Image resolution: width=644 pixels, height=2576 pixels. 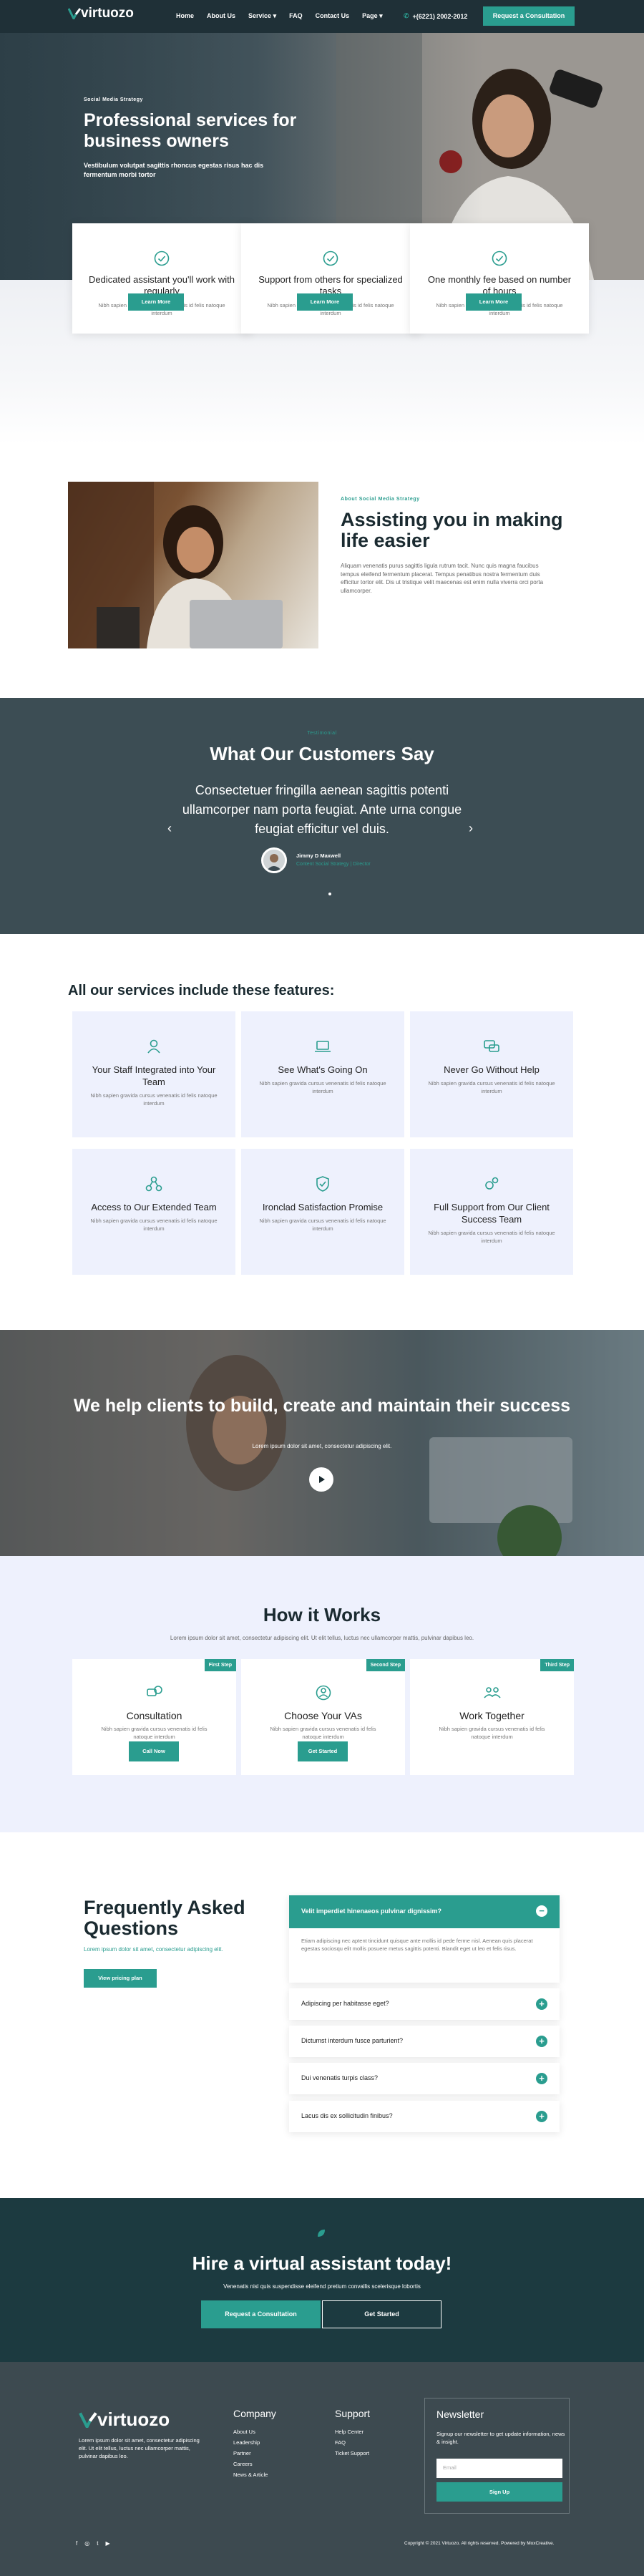 What do you see at coordinates (169, 828) in the screenshot?
I see `chevron-left-icon: ‹` at bounding box center [169, 828].